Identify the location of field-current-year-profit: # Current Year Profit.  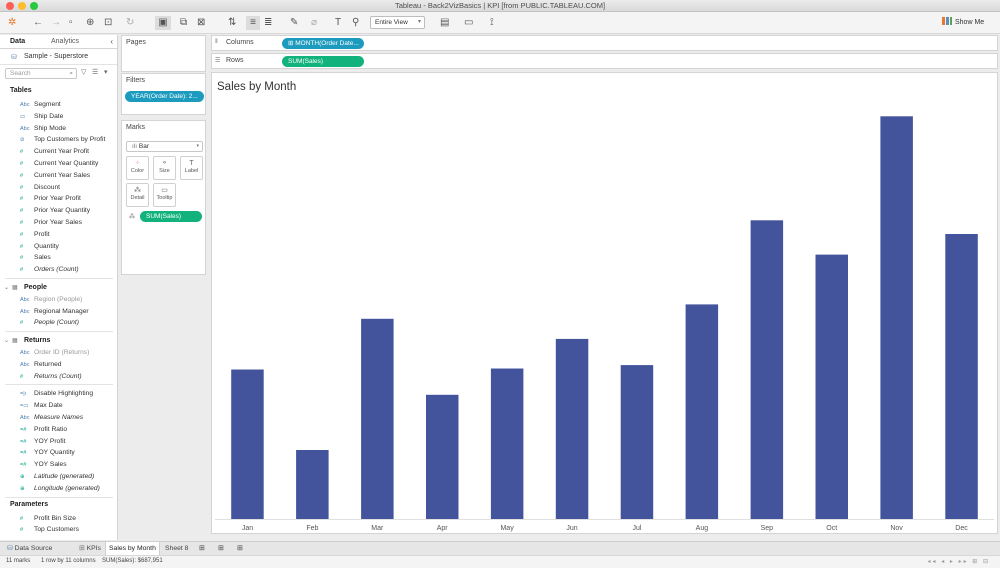
(54, 151).